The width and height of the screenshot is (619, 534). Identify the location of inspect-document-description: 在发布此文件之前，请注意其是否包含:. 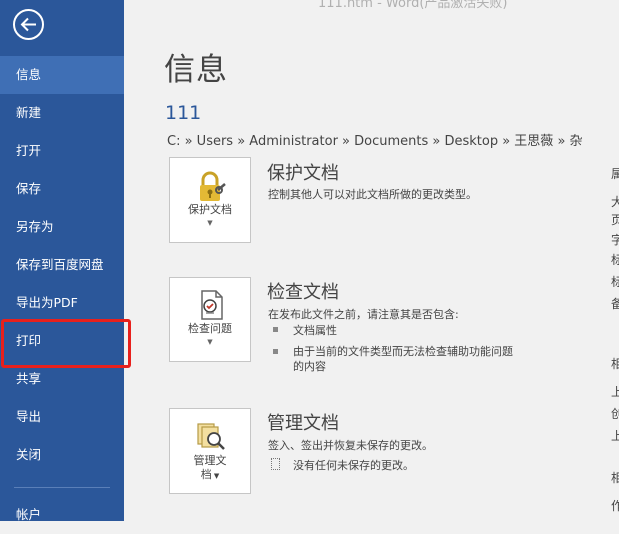
(363, 314).